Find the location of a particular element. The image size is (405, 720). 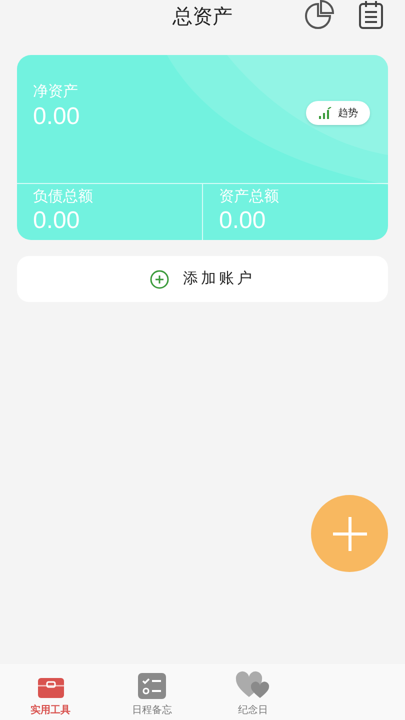

hearts-icon is located at coordinates (253, 685).